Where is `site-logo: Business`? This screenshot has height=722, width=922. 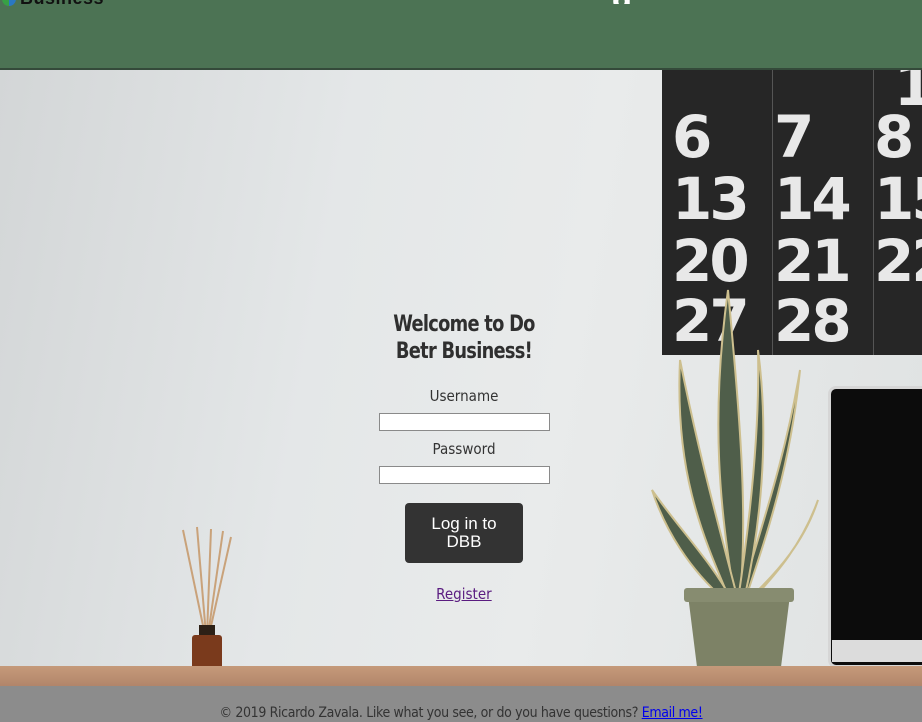 site-logo: Business is located at coordinates (65, 4).